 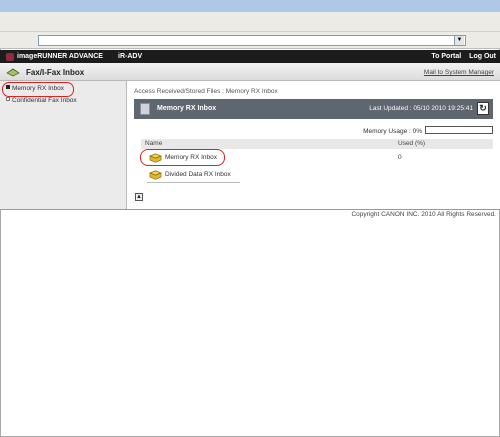 What do you see at coordinates (155, 175) in the screenshot?
I see `folder-icon` at bounding box center [155, 175].